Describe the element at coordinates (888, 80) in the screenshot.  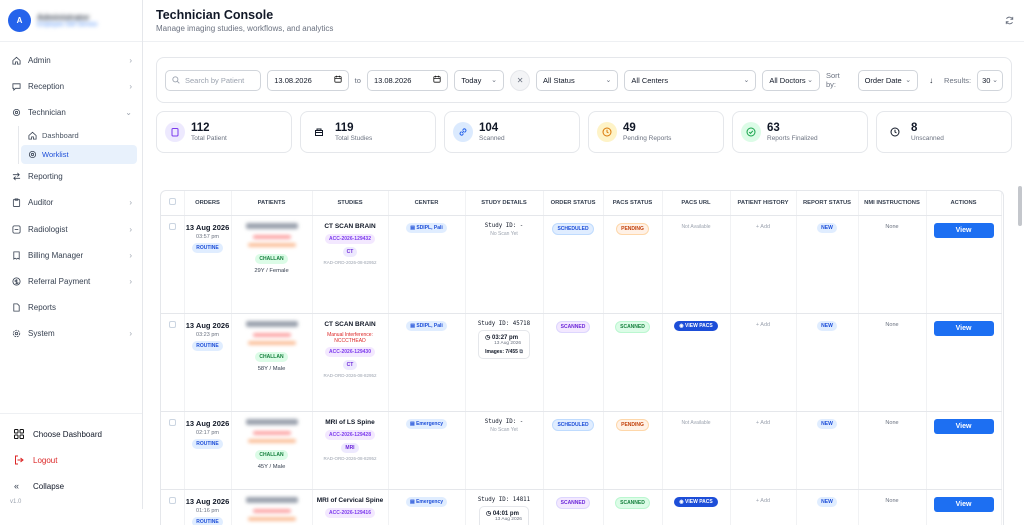
I see `sort-select: Order Date ⌄` at that location.